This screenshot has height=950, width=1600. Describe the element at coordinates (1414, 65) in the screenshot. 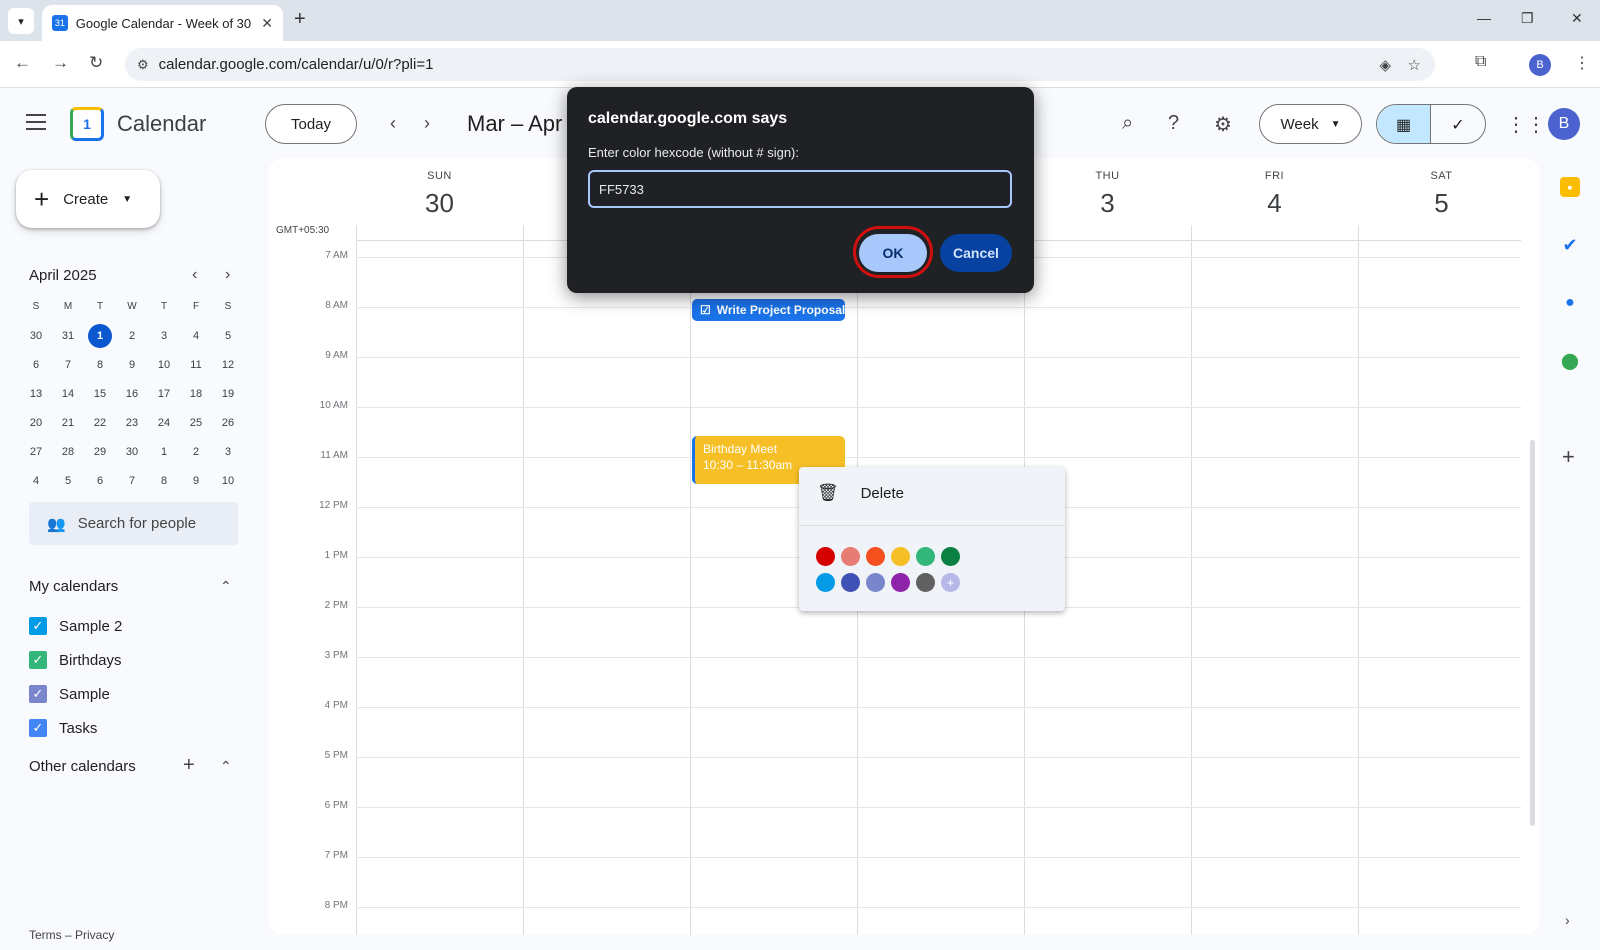

I see `bookmark-star-icon: ☆` at that location.